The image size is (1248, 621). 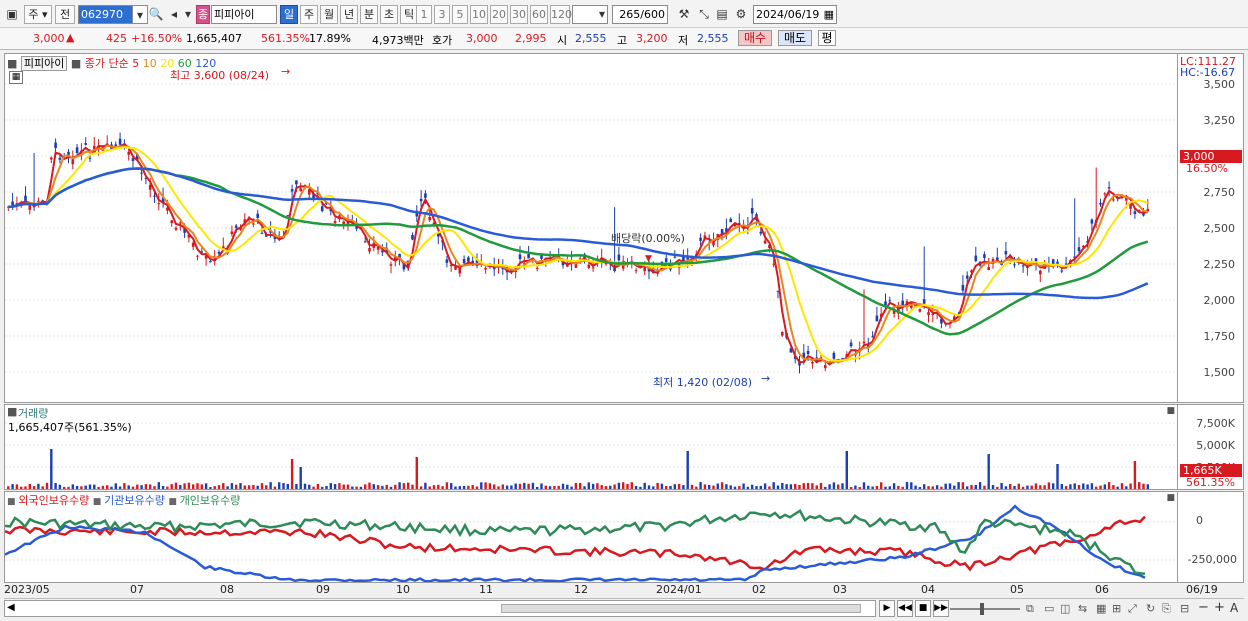 I want to click on nav-button: ■, so click(x=923, y=608).